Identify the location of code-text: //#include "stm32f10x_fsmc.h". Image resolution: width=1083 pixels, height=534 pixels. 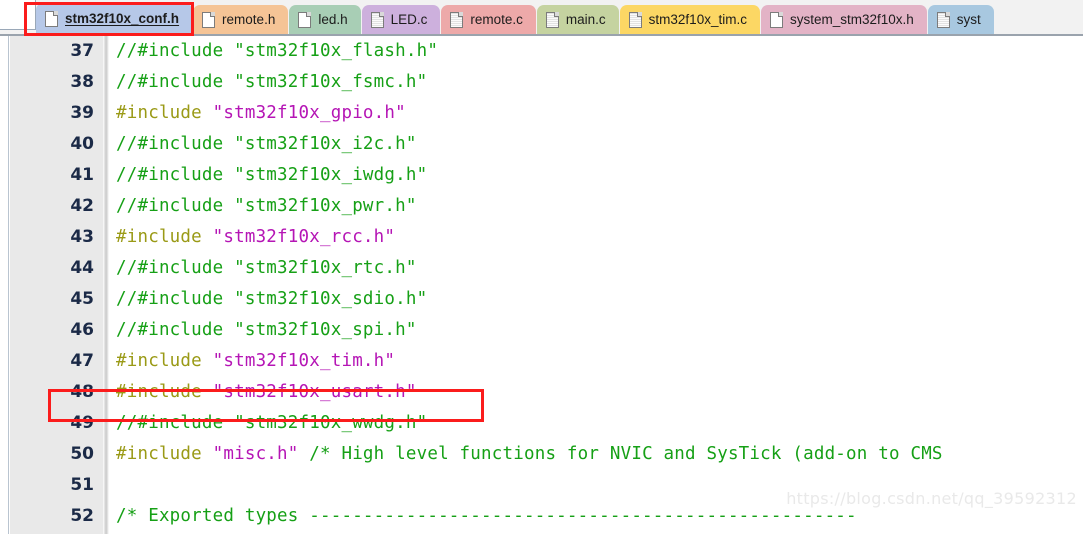
(271, 82).